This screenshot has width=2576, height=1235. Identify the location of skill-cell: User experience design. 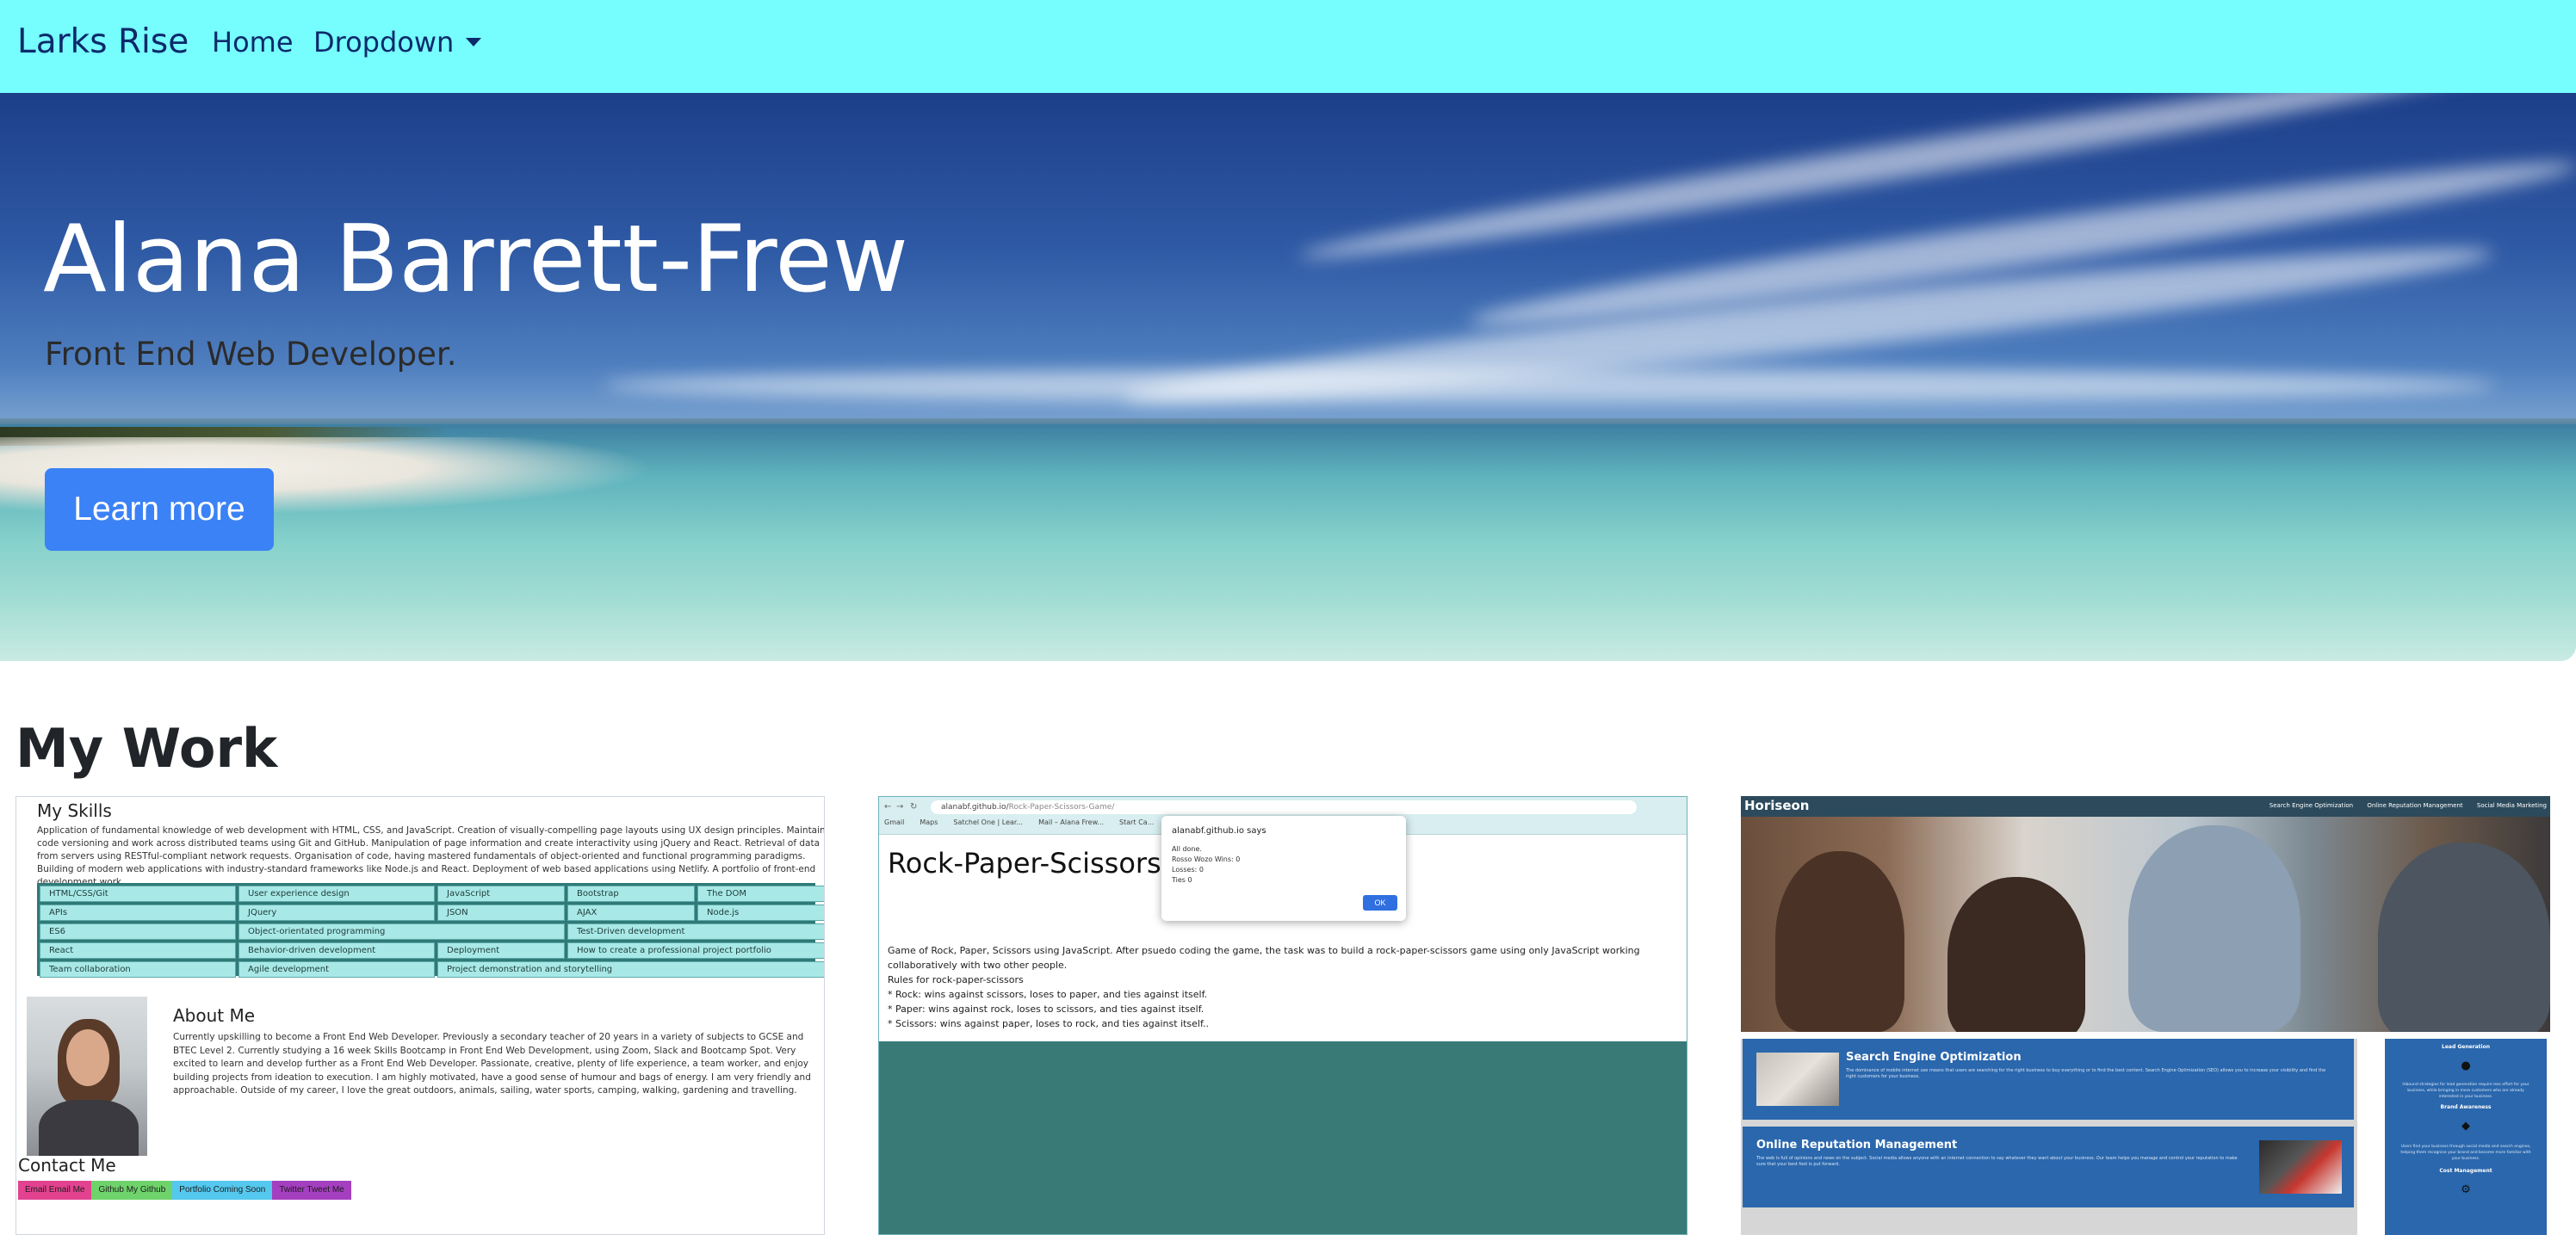
(336, 894).